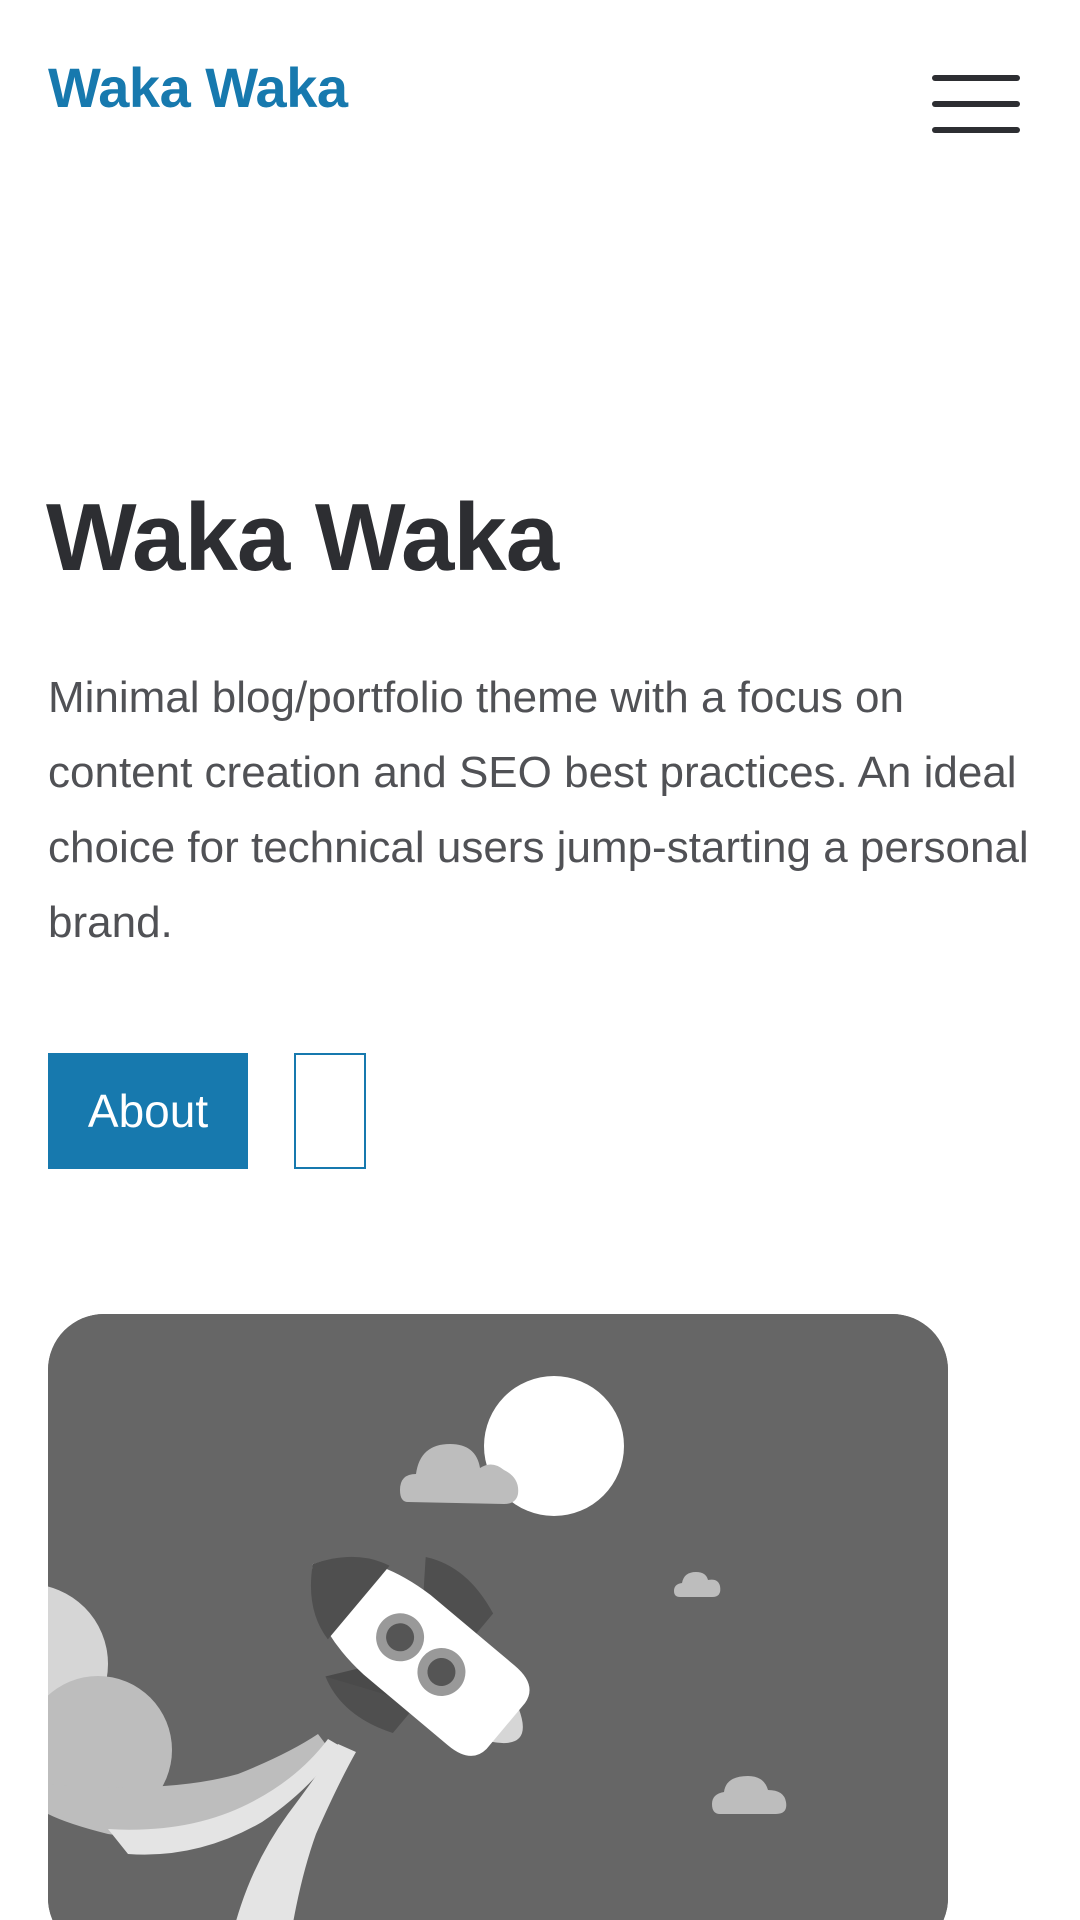 Image resolution: width=1080 pixels, height=1920 pixels. What do you see at coordinates (148, 1111) in the screenshot?
I see `about-button: About` at bounding box center [148, 1111].